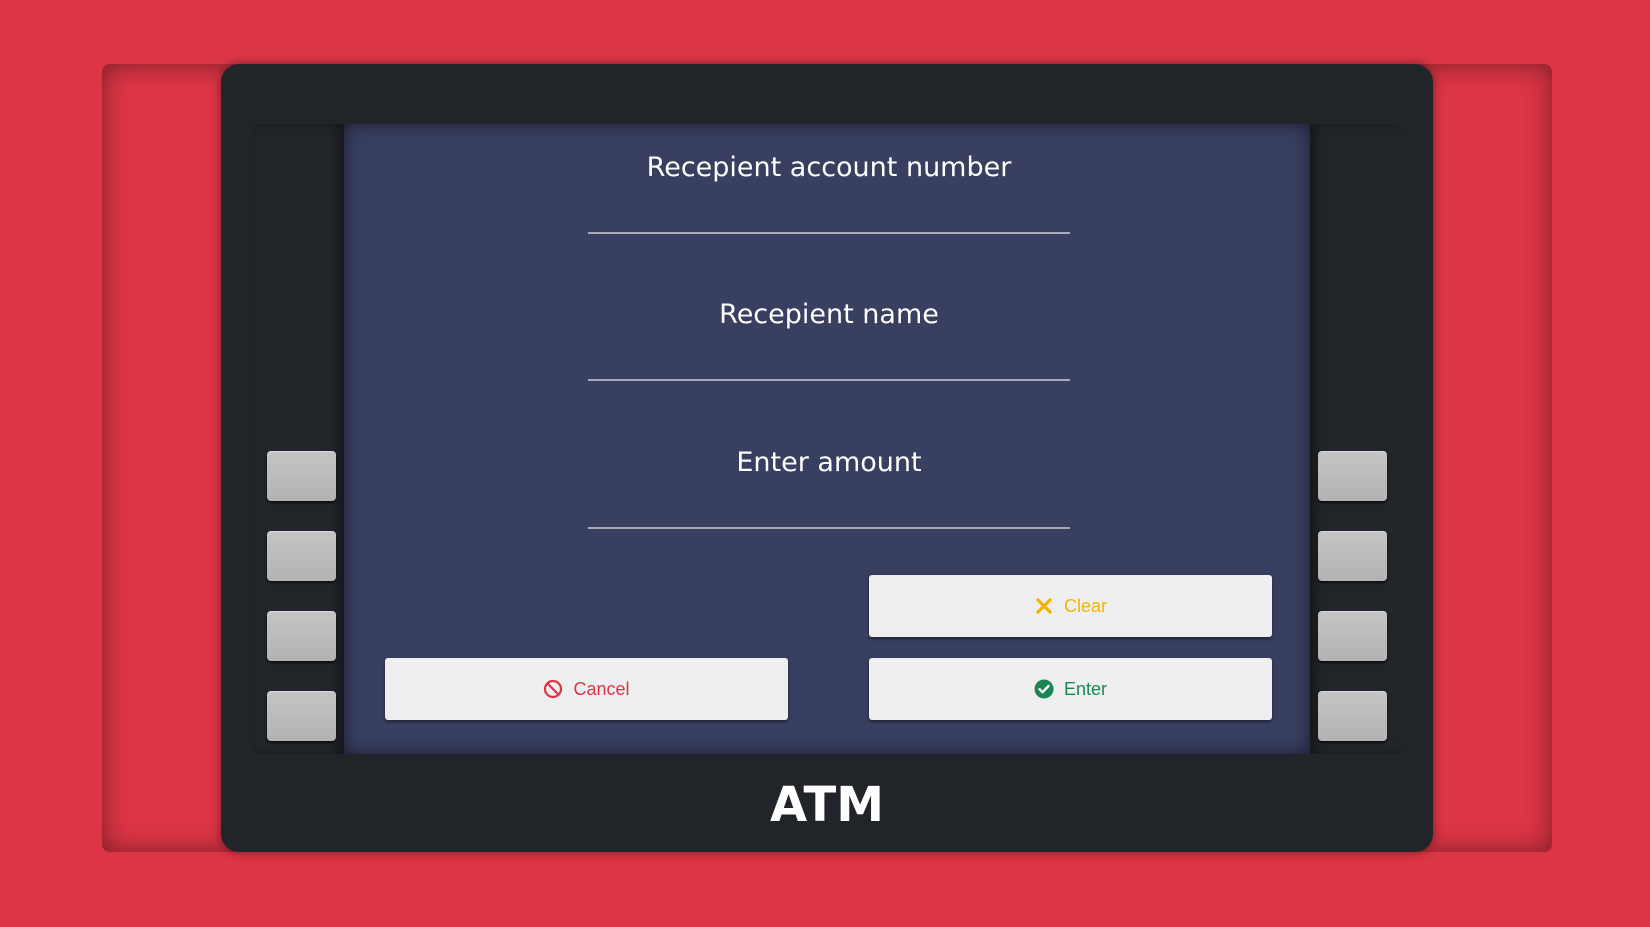 The width and height of the screenshot is (1650, 927). Describe the element at coordinates (1085, 688) in the screenshot. I see `enter-button-label: Enter` at that location.